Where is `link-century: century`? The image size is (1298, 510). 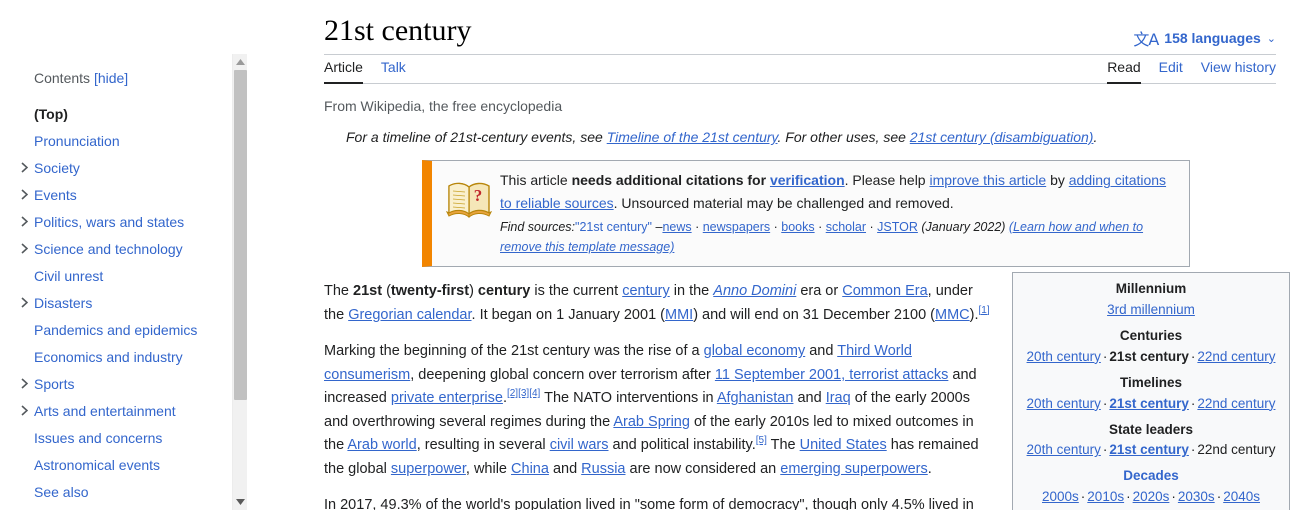 link-century: century is located at coordinates (646, 291).